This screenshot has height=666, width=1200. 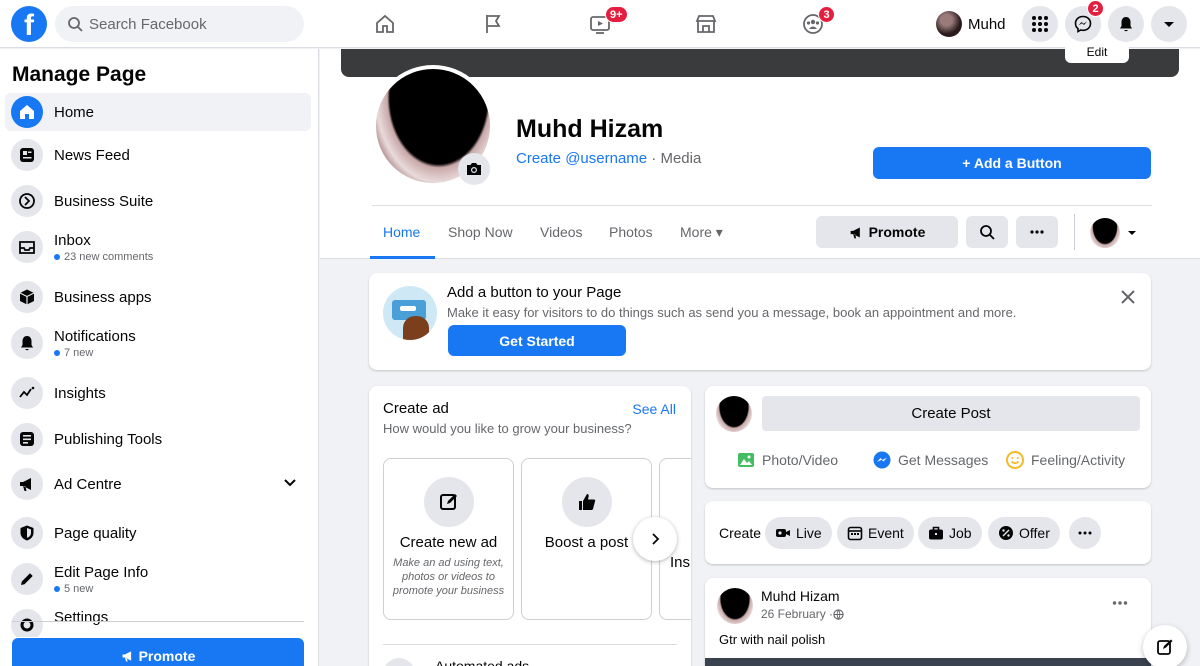 What do you see at coordinates (987, 24) in the screenshot?
I see `profile-name: Muhd` at bounding box center [987, 24].